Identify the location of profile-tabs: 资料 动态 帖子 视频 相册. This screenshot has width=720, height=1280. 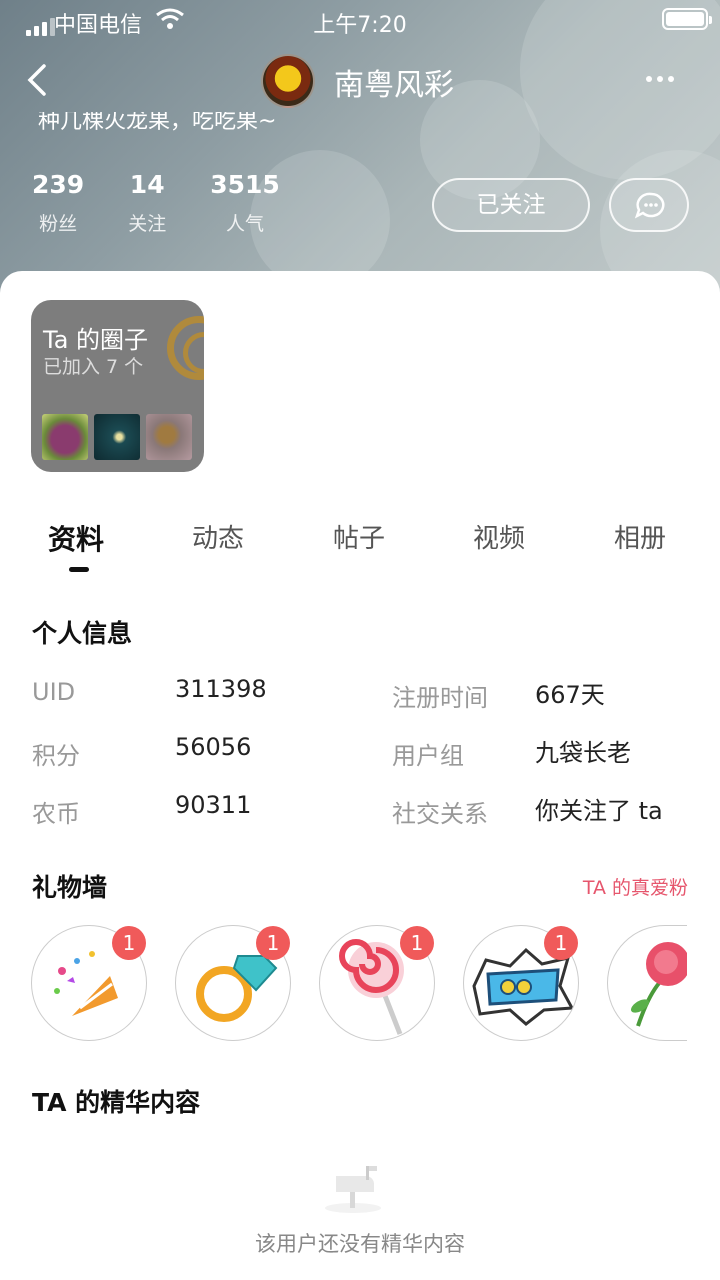
(360, 538).